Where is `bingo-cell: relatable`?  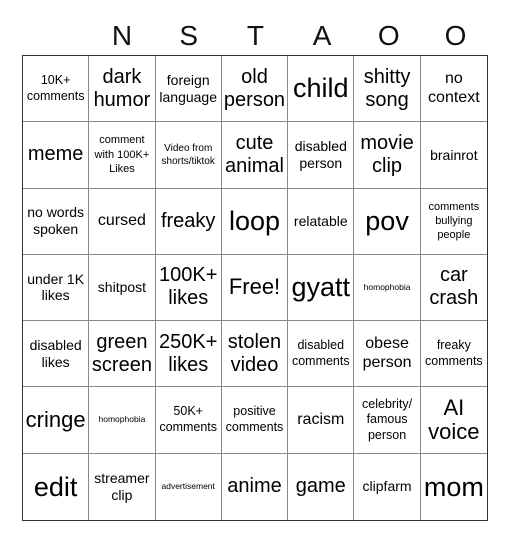 bingo-cell: relatable is located at coordinates (321, 221).